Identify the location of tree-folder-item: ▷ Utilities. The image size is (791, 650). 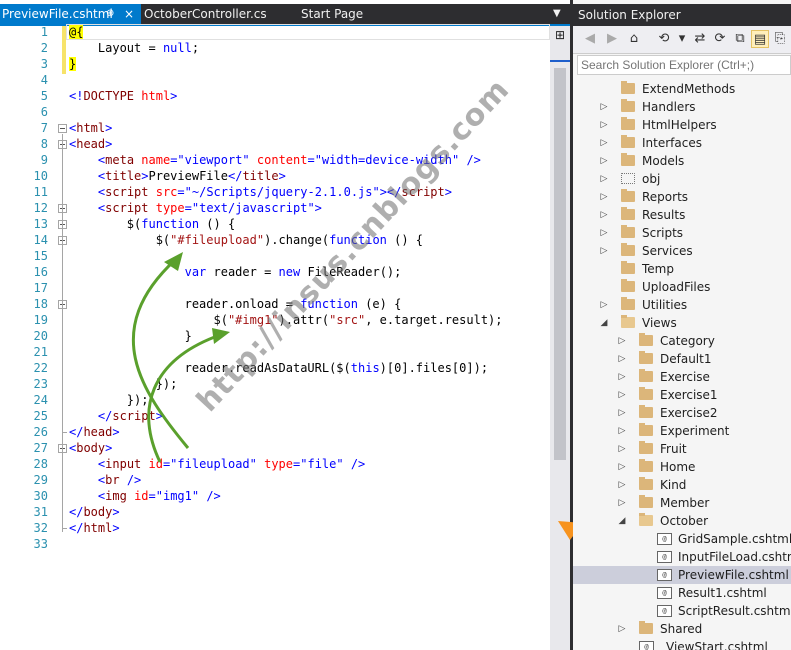
(682, 305).